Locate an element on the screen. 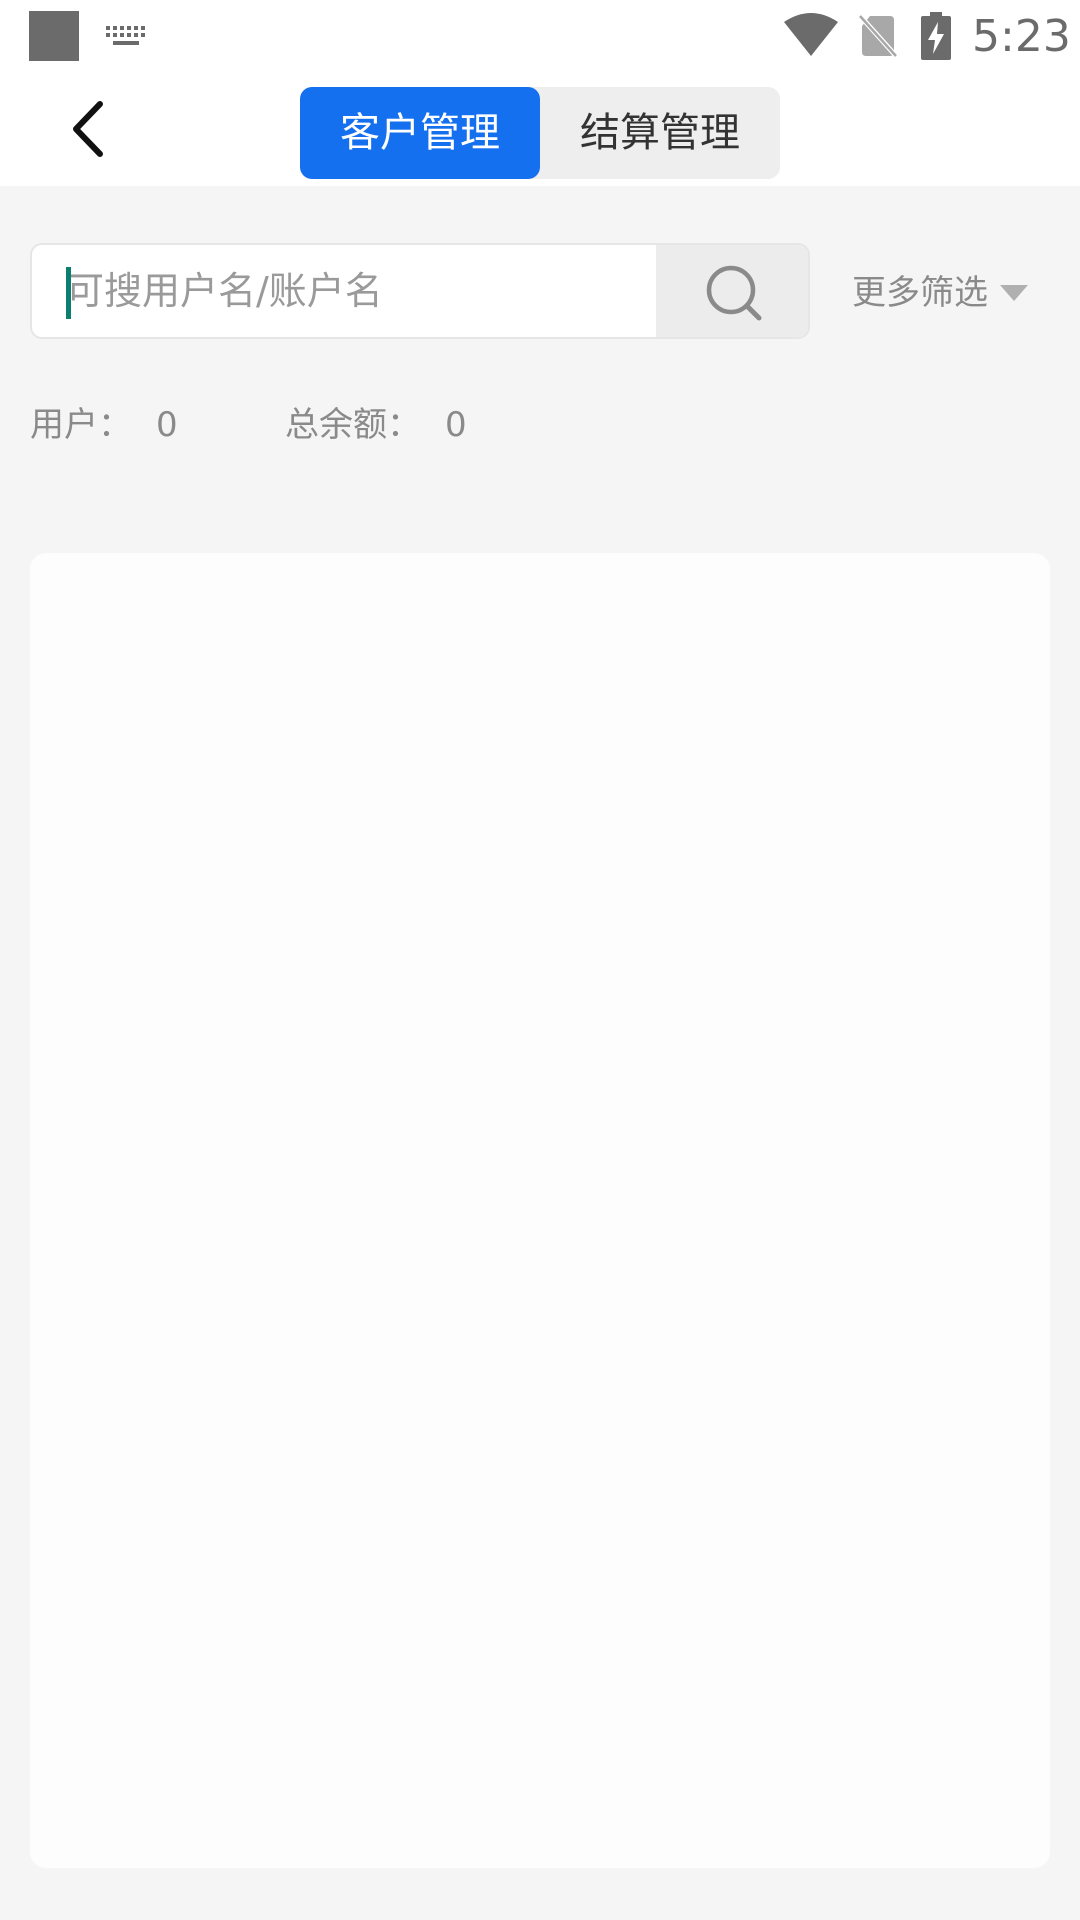 This screenshot has width=1080, height=1920. status-time: 5:23 is located at coordinates (1021, 36).